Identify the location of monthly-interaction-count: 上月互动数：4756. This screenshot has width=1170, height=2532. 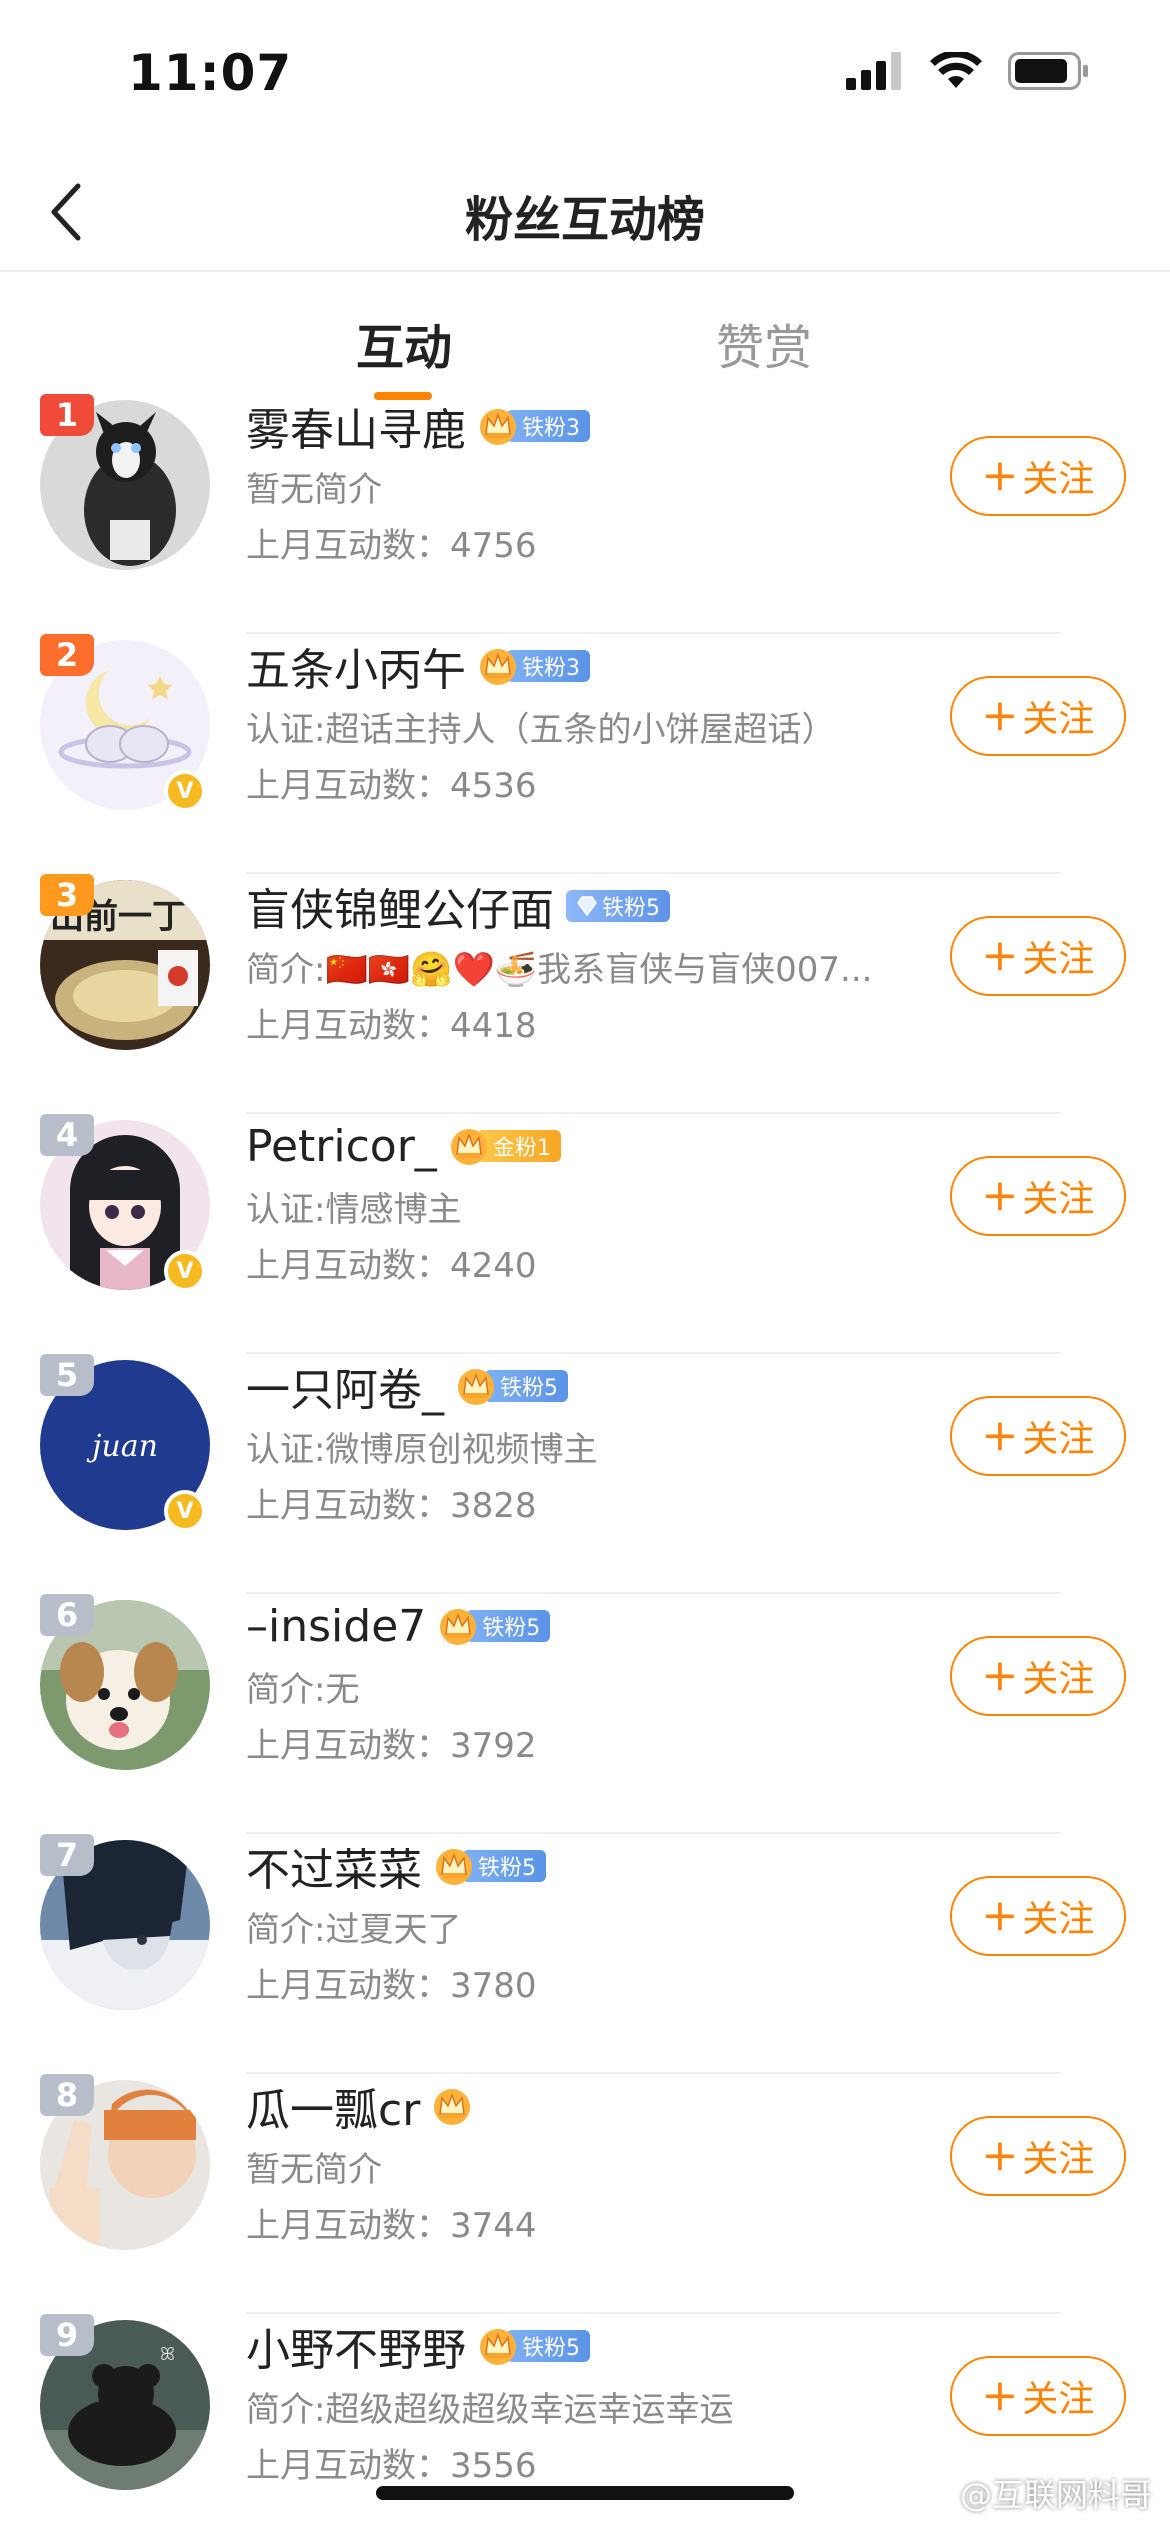
(391, 546).